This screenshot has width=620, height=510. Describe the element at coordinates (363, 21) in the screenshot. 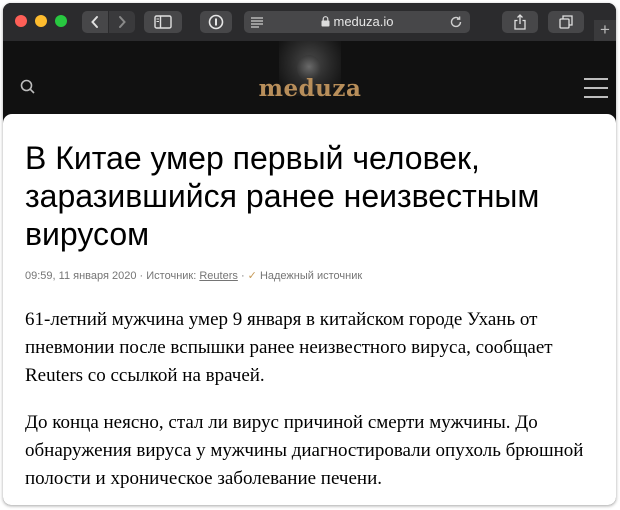

I see `url-text: meduza.io` at that location.